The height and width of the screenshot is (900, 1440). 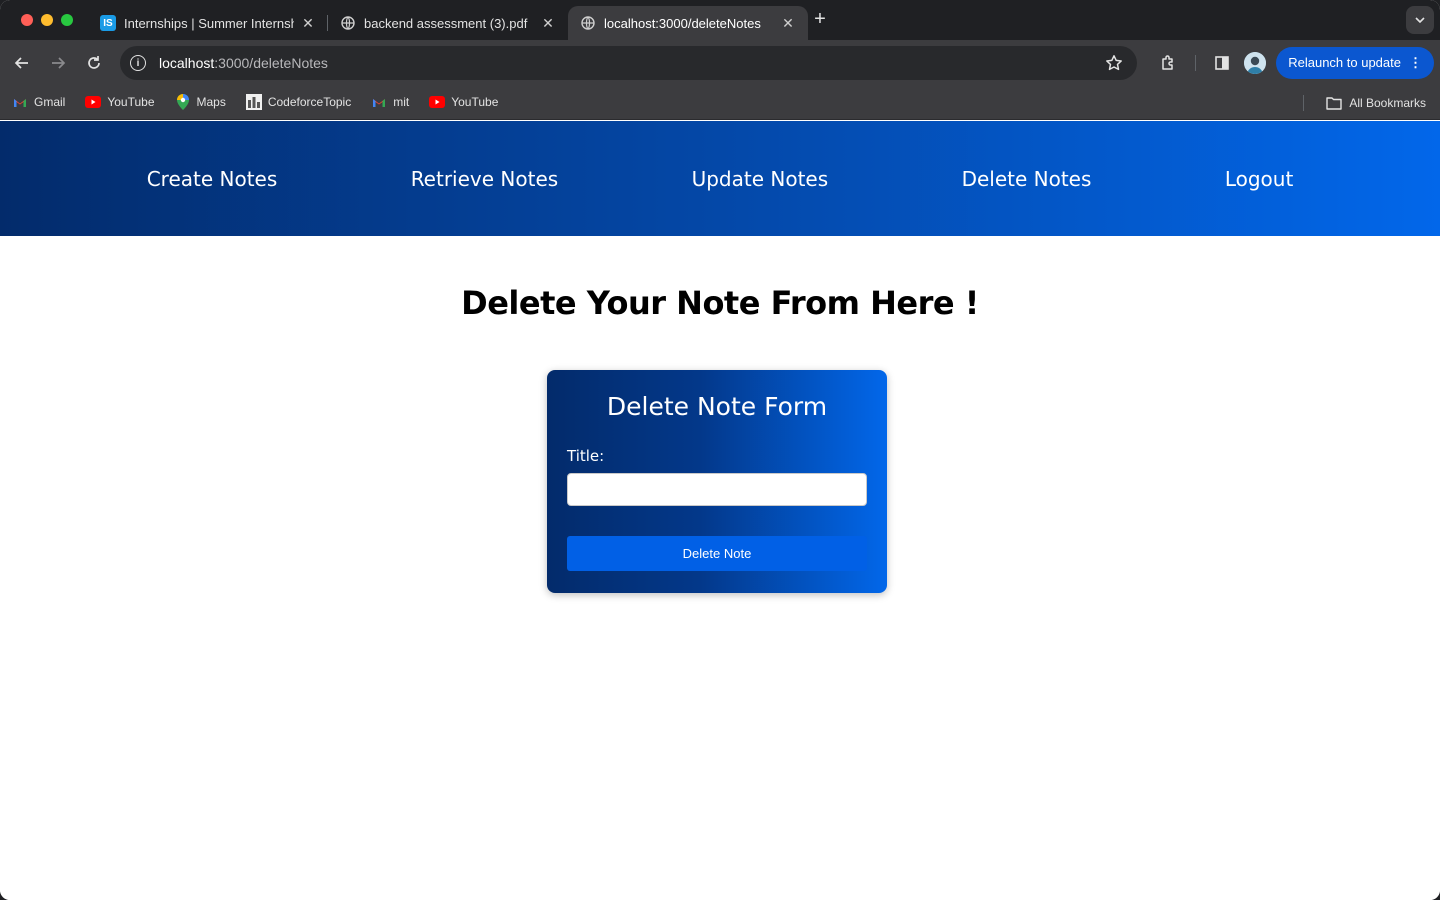 What do you see at coordinates (1222, 63) in the screenshot?
I see `side-panel-icon` at bounding box center [1222, 63].